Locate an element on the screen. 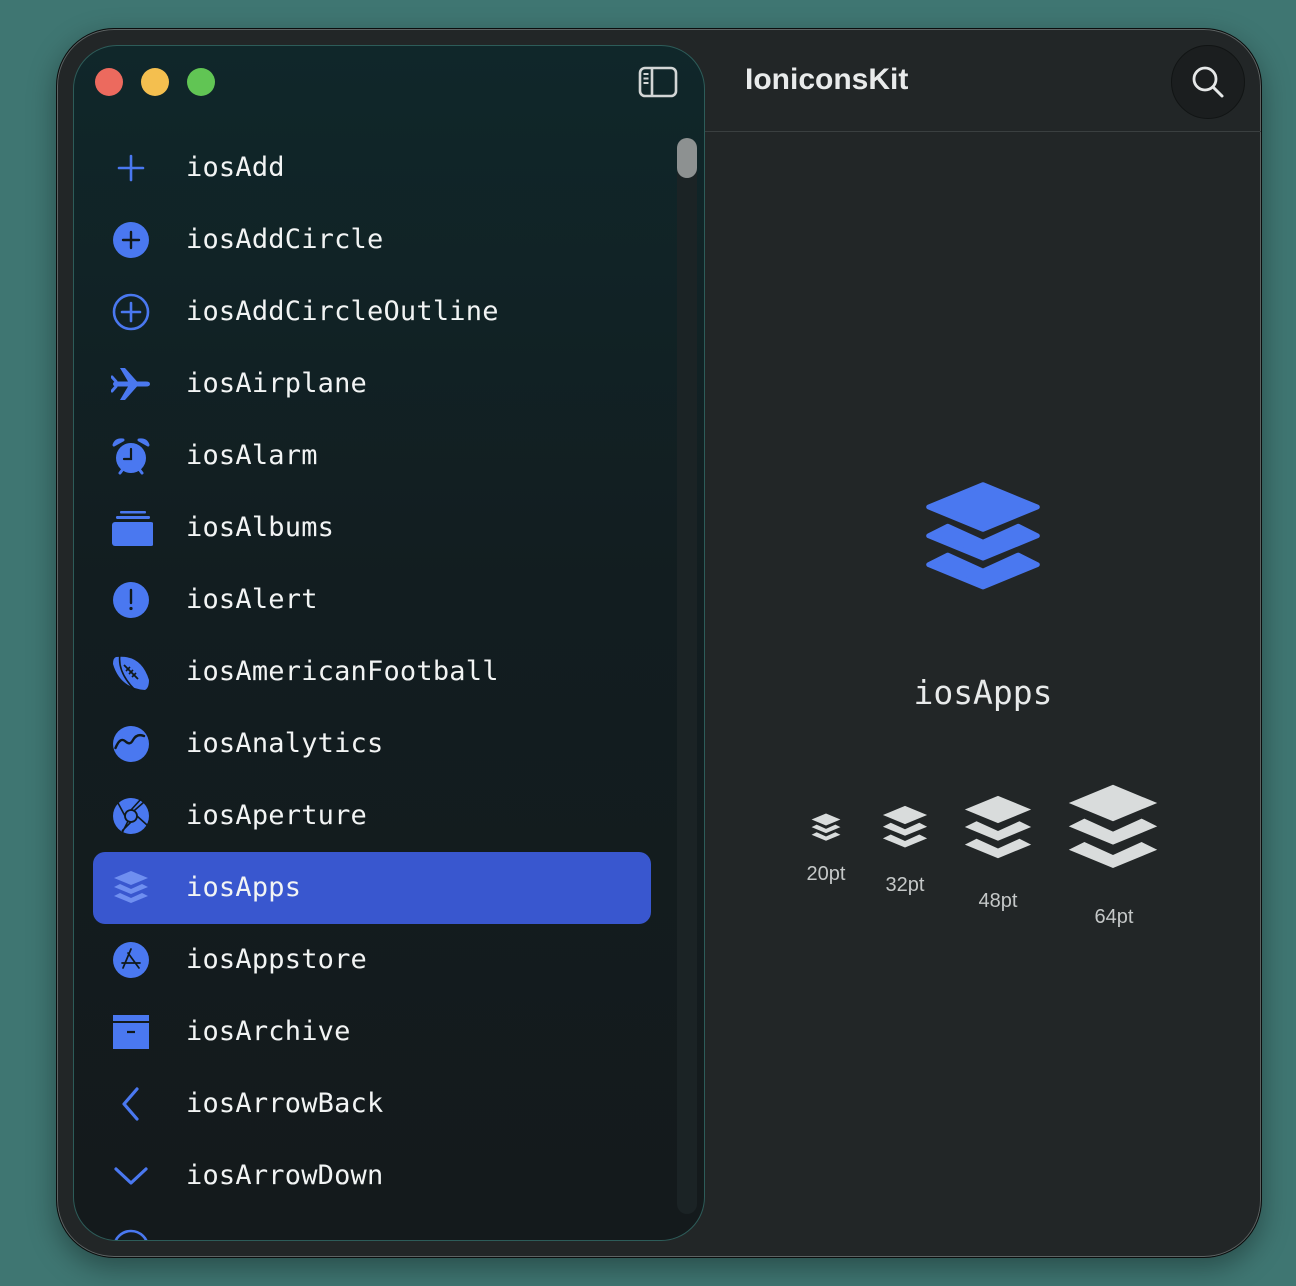 The width and height of the screenshot is (1296, 1286). minimize-button is located at coordinates (155, 82).